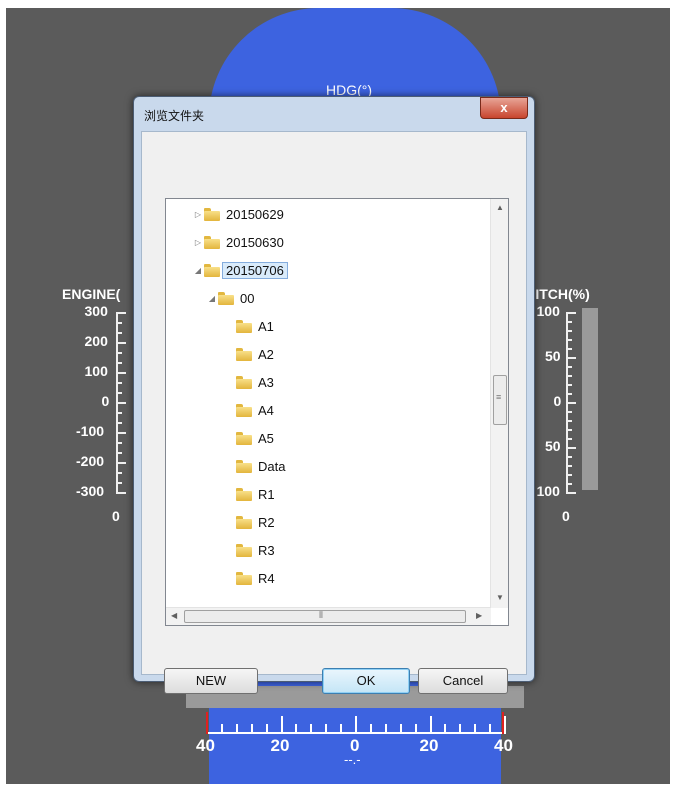 This screenshot has height=792, width=680. Describe the element at coordinates (272, 466) in the screenshot. I see `tree-item-label: Data` at that location.